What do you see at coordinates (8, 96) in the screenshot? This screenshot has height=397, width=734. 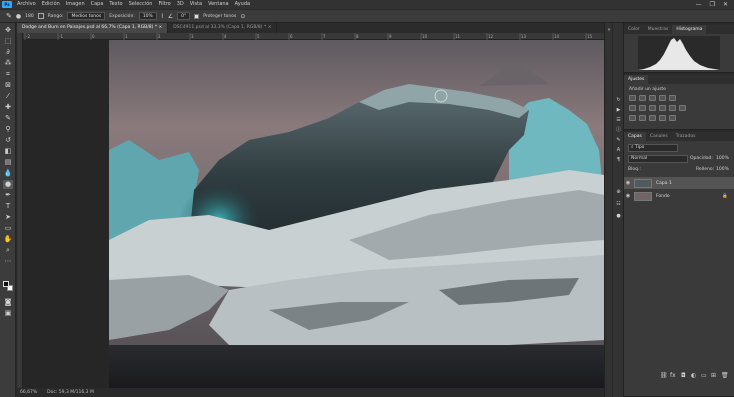 I see `eyedropper-tool-icon: ⁄` at bounding box center [8, 96].